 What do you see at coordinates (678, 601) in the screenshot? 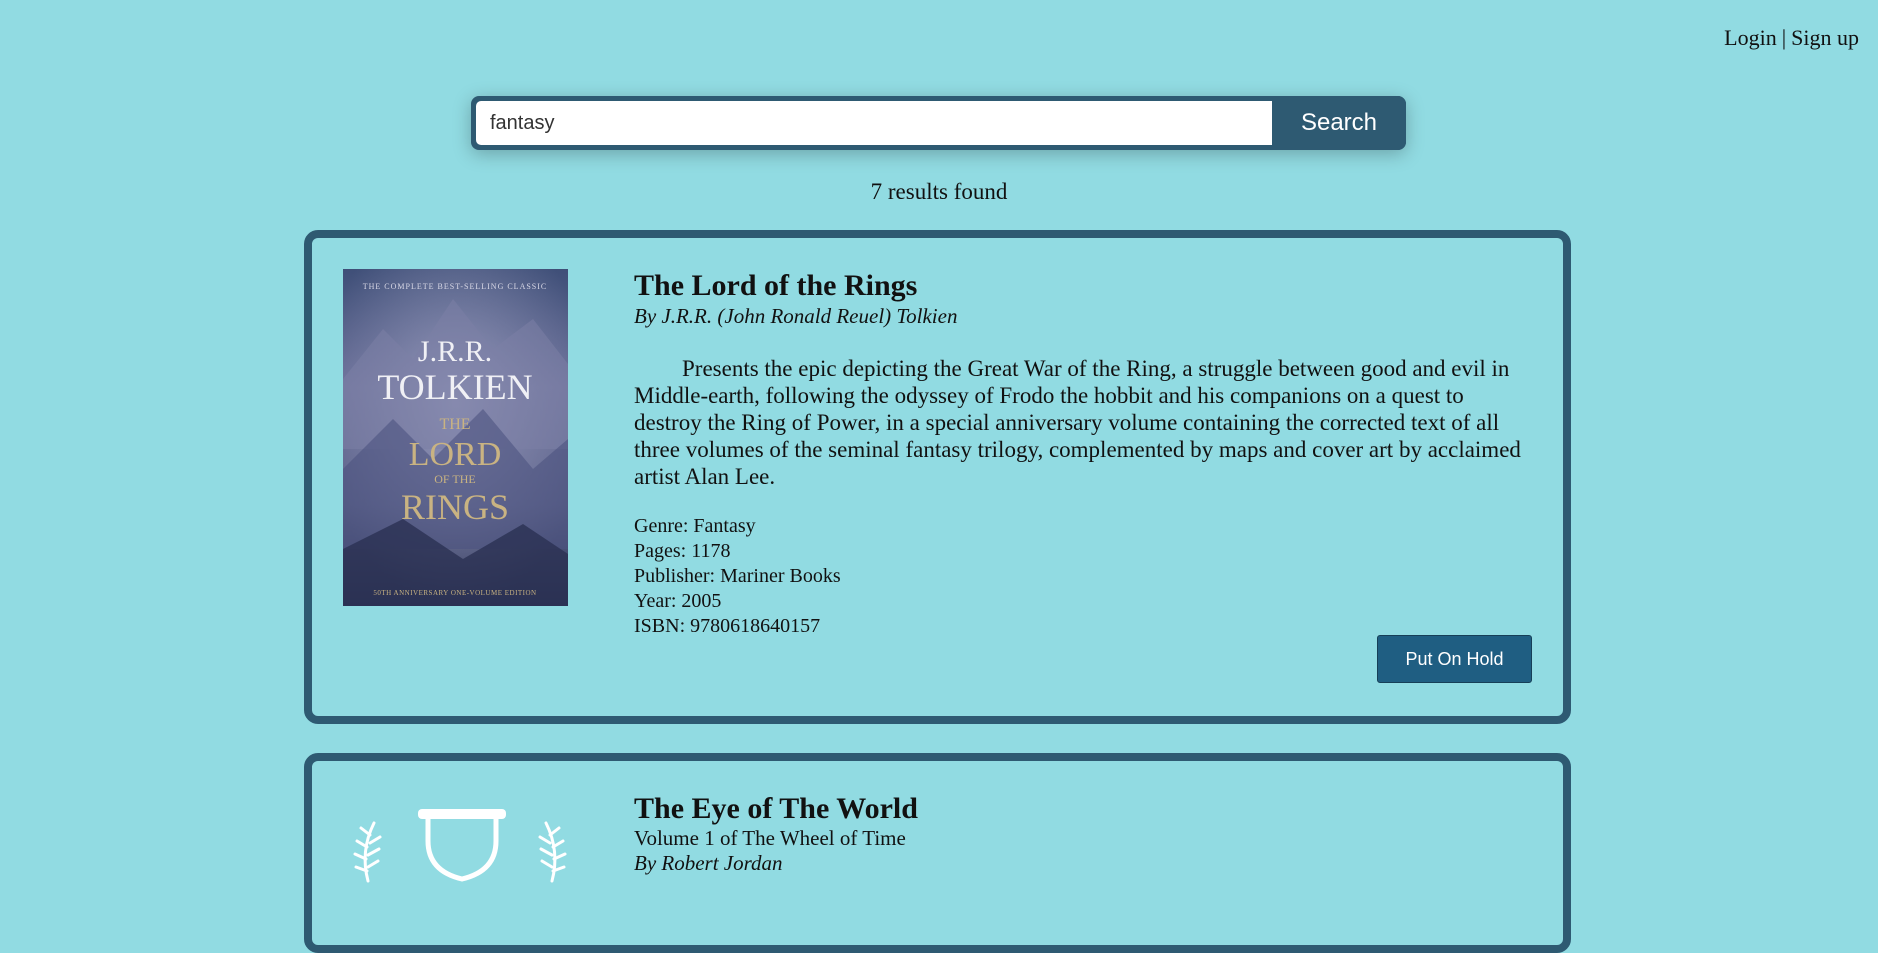
I see `book-year: Year: 2005` at bounding box center [678, 601].